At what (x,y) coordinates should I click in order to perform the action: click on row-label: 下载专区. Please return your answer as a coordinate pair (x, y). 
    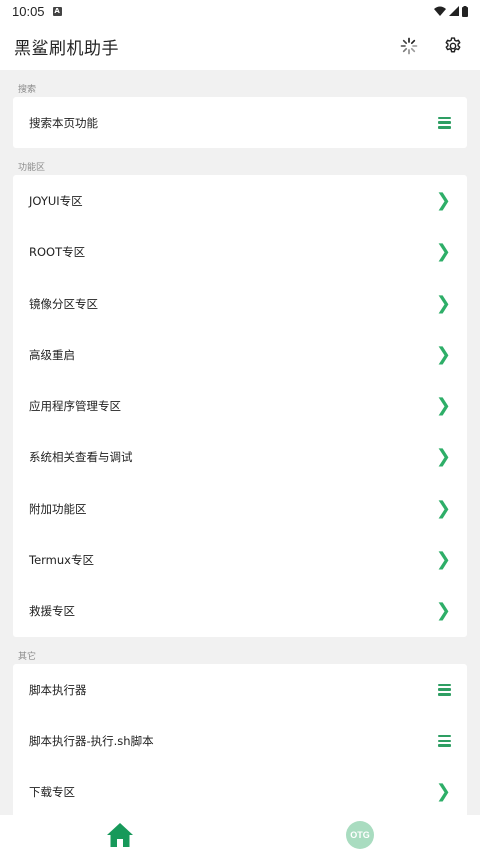
    Looking at the image, I should click on (52, 792).